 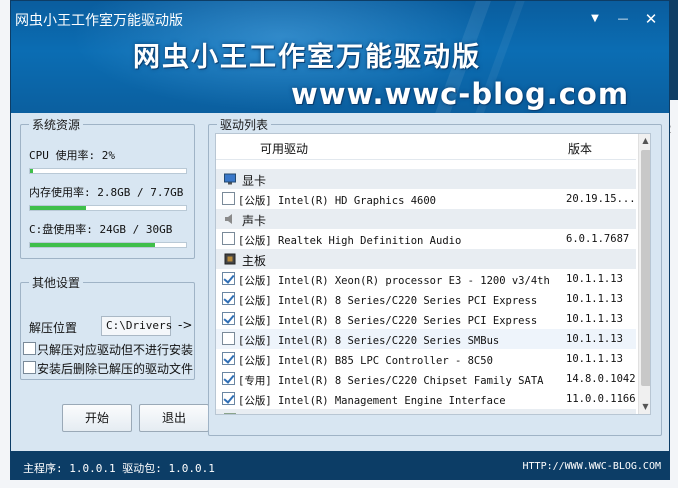 I want to click on delete-after-install-checkbox, so click(x=29, y=367).